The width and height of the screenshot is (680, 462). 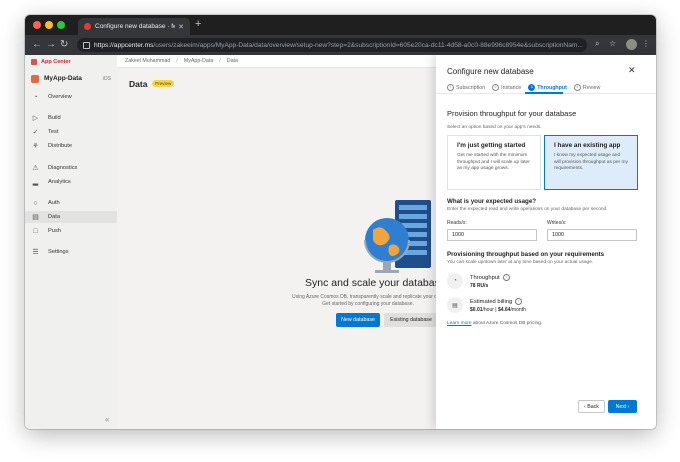 I want to click on play-icon: ▷, so click(x=35, y=118).